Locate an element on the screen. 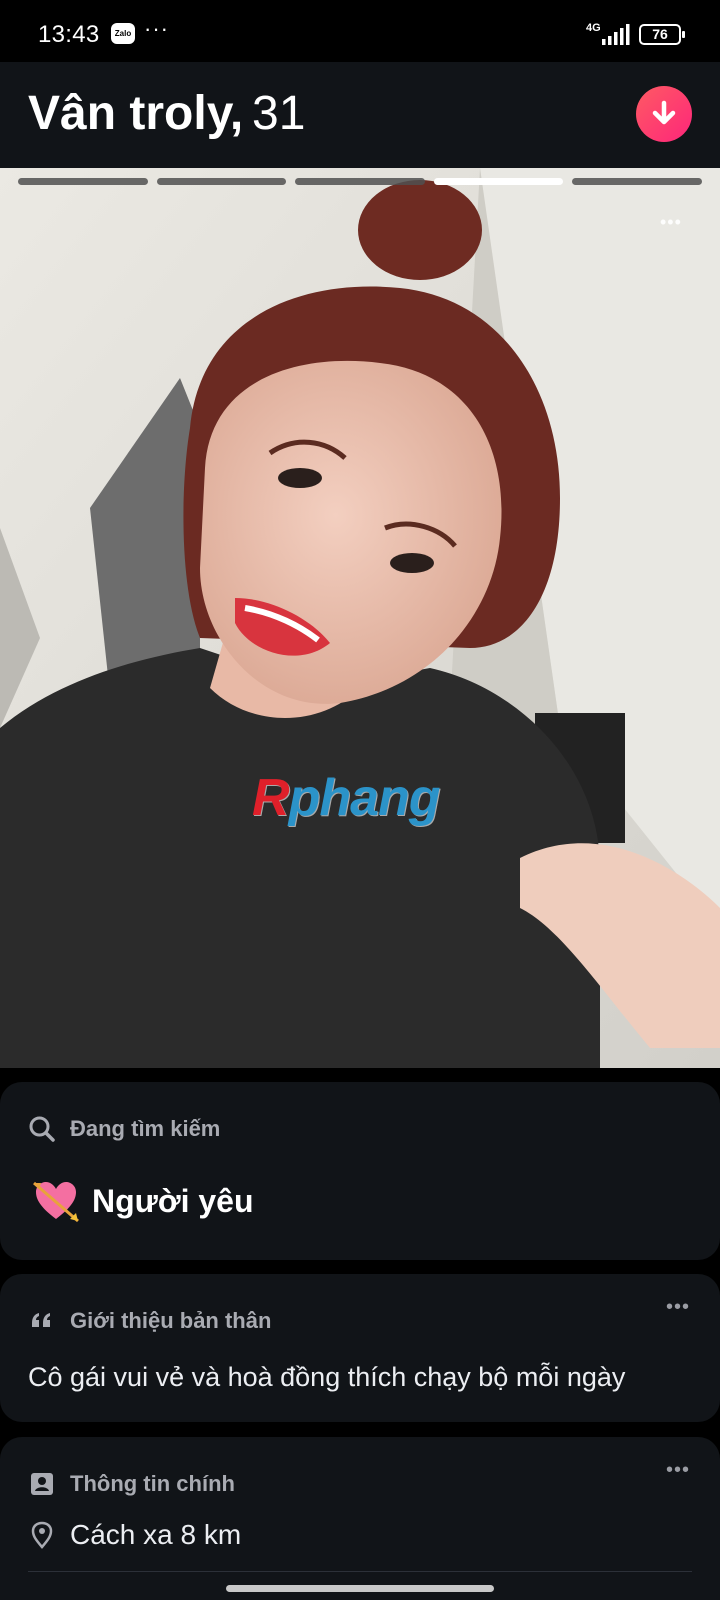  basic-info-more-icon: ••• is located at coordinates (678, 1470).